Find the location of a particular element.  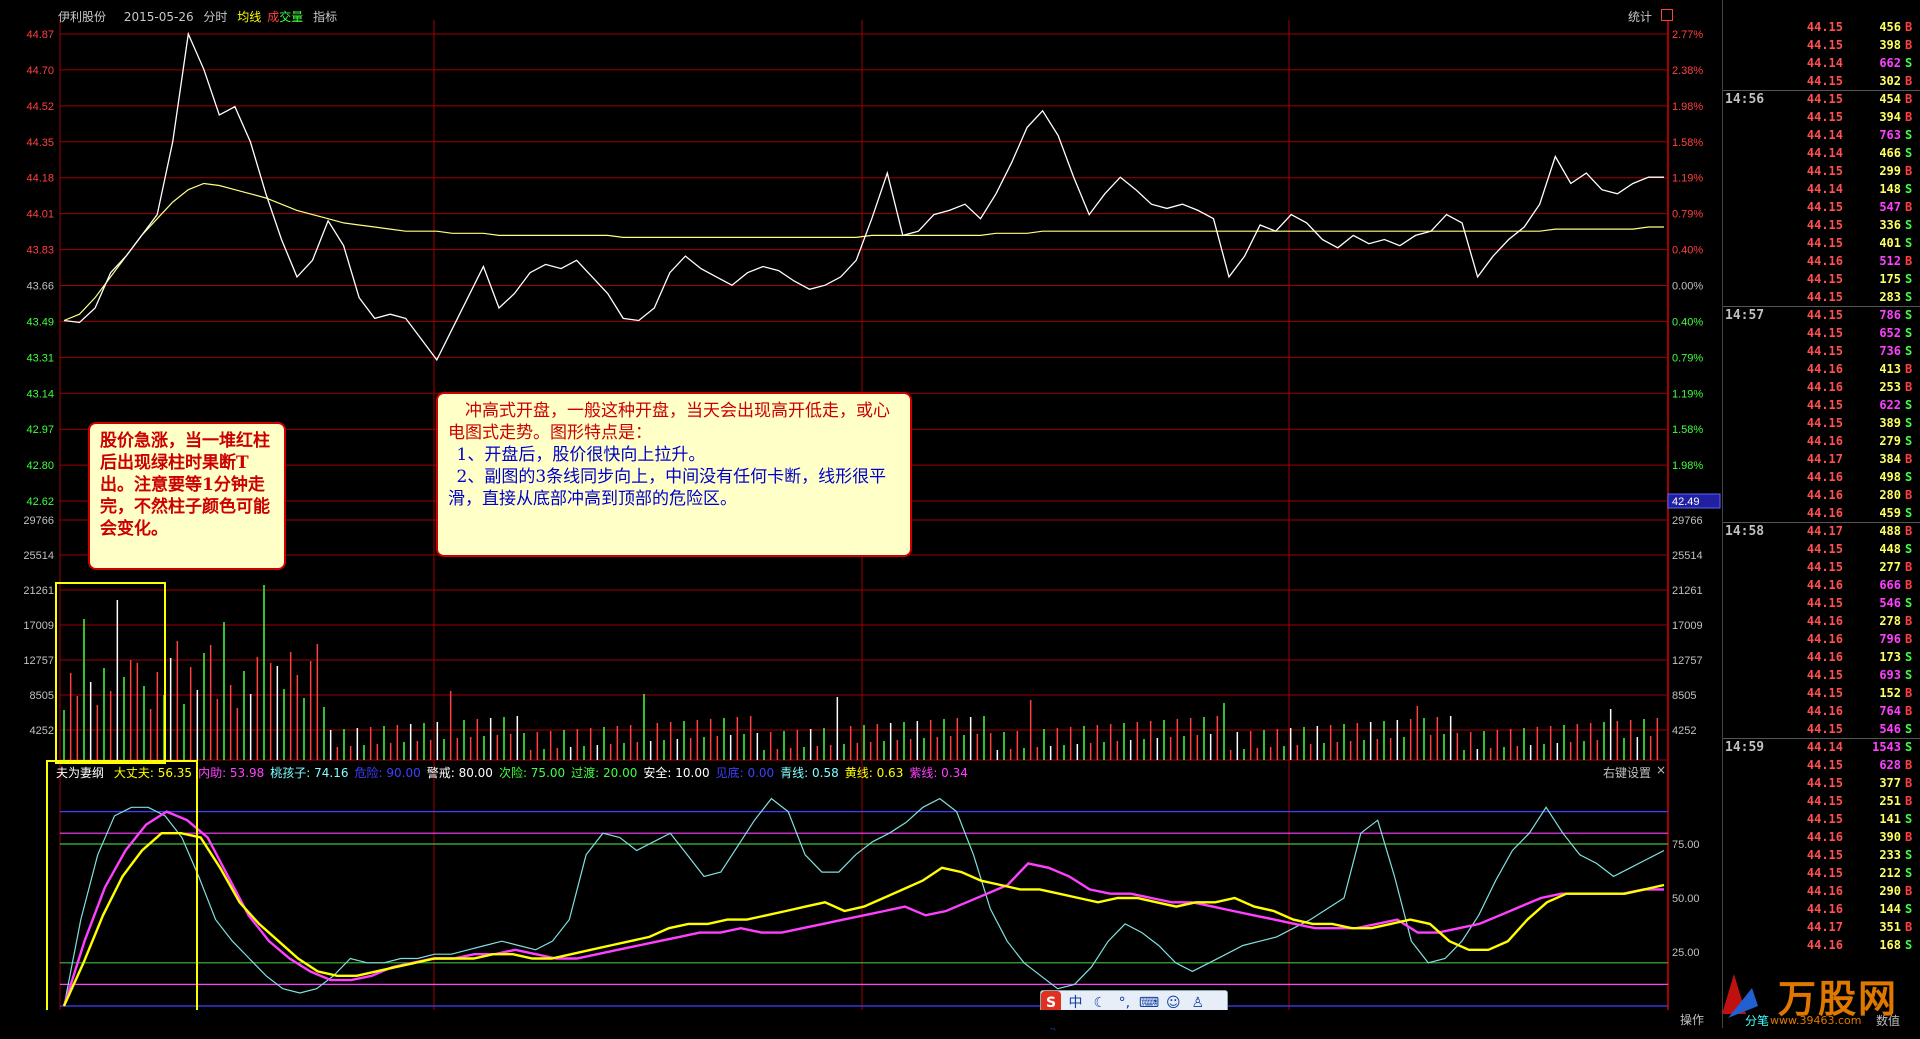

tick-volume: 652 is located at coordinates (1890, 333).